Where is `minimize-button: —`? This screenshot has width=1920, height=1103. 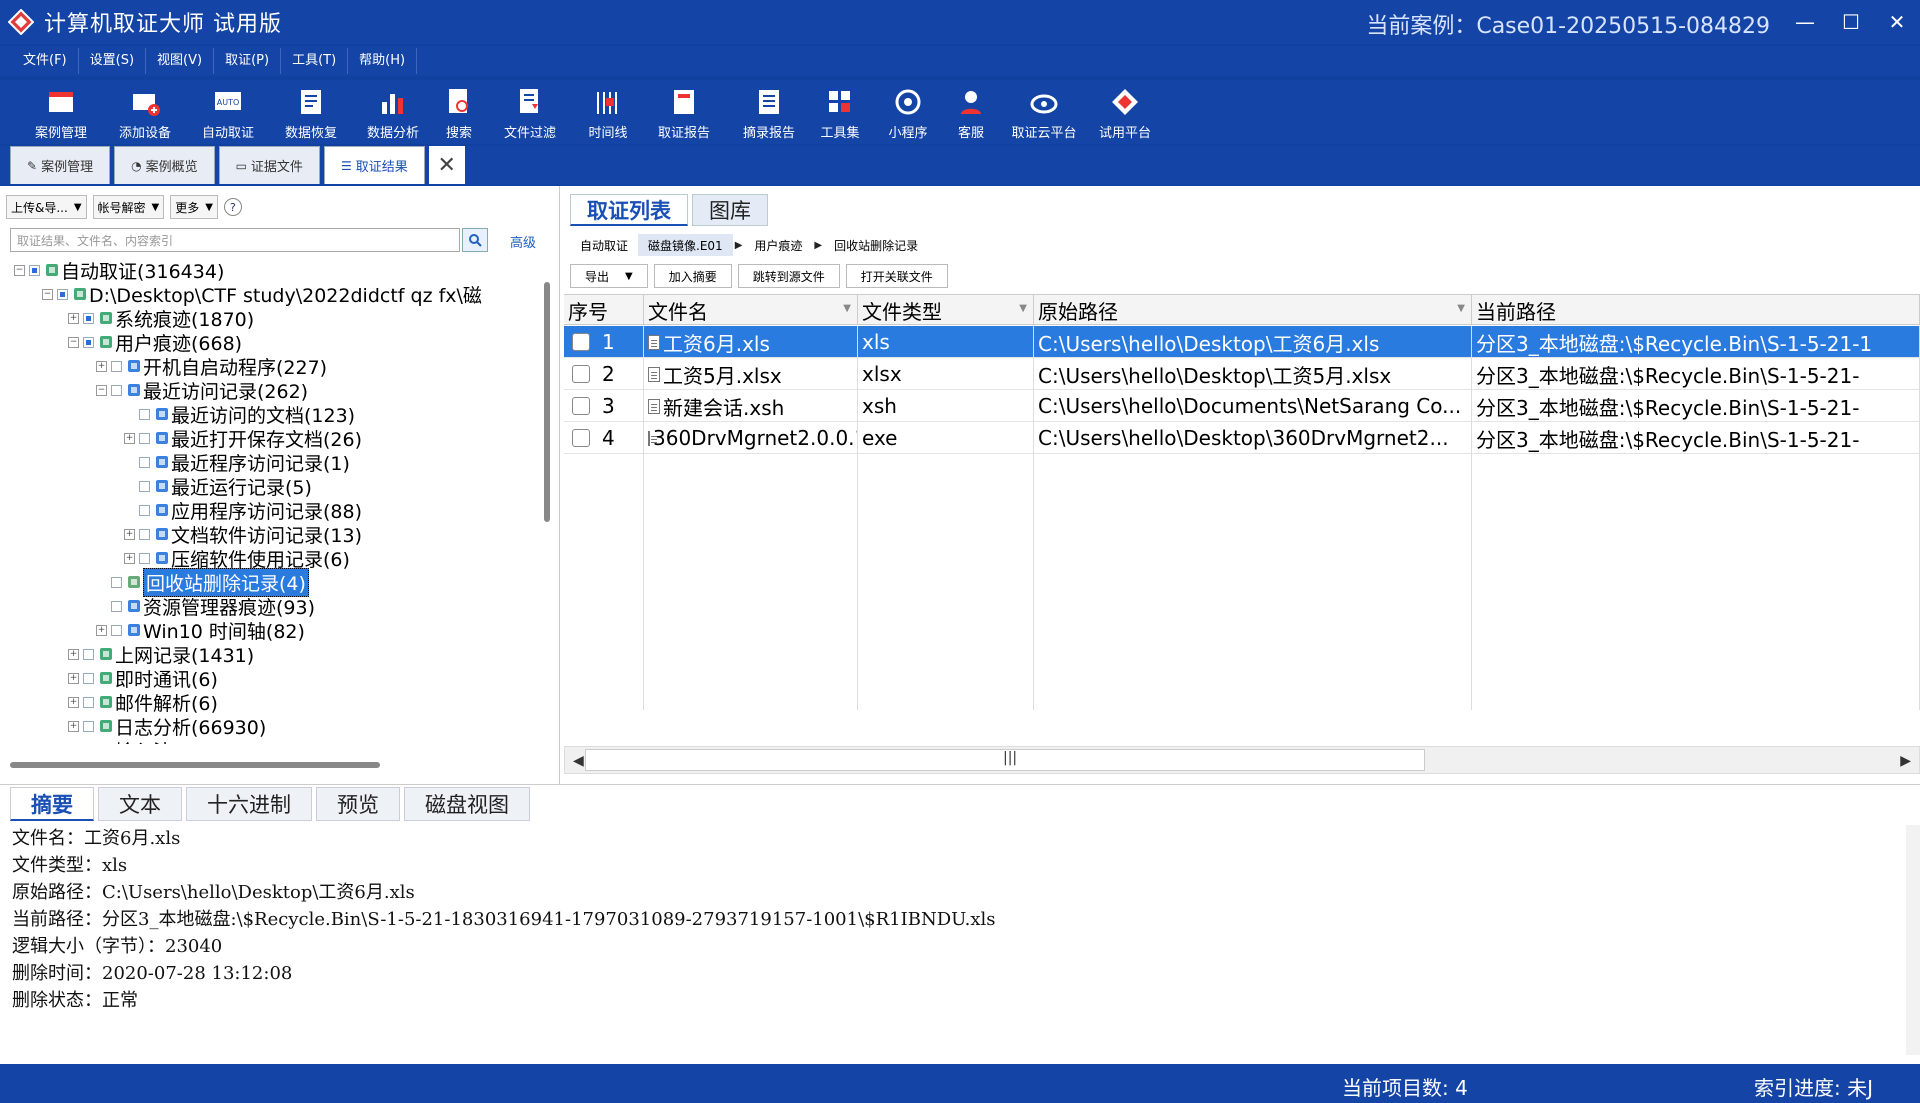
minimize-button: — is located at coordinates (1805, 22).